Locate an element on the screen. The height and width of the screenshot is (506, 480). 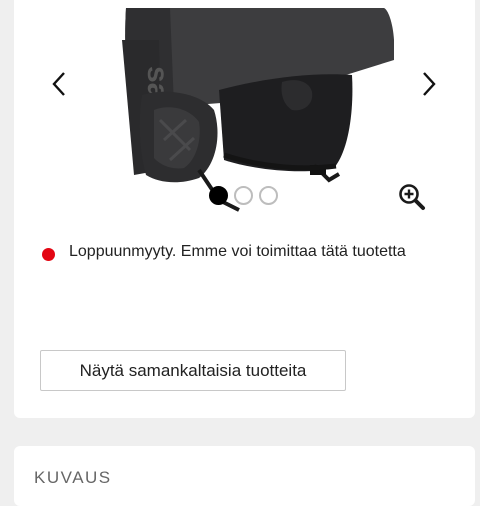
description-title: KUVAUS is located at coordinates (73, 478).